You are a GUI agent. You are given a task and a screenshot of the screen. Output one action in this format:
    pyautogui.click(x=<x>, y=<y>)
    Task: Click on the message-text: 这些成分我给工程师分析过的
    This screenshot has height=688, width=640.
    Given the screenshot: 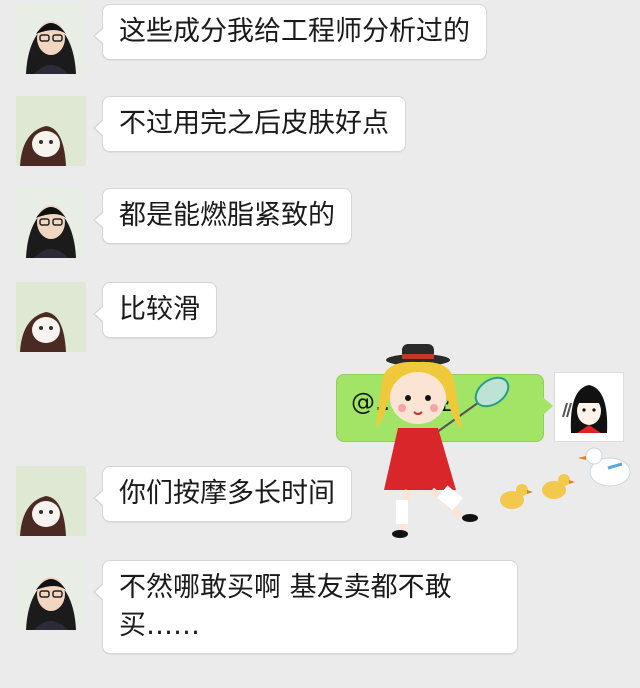 What is the action you would take?
    pyautogui.click(x=294, y=31)
    